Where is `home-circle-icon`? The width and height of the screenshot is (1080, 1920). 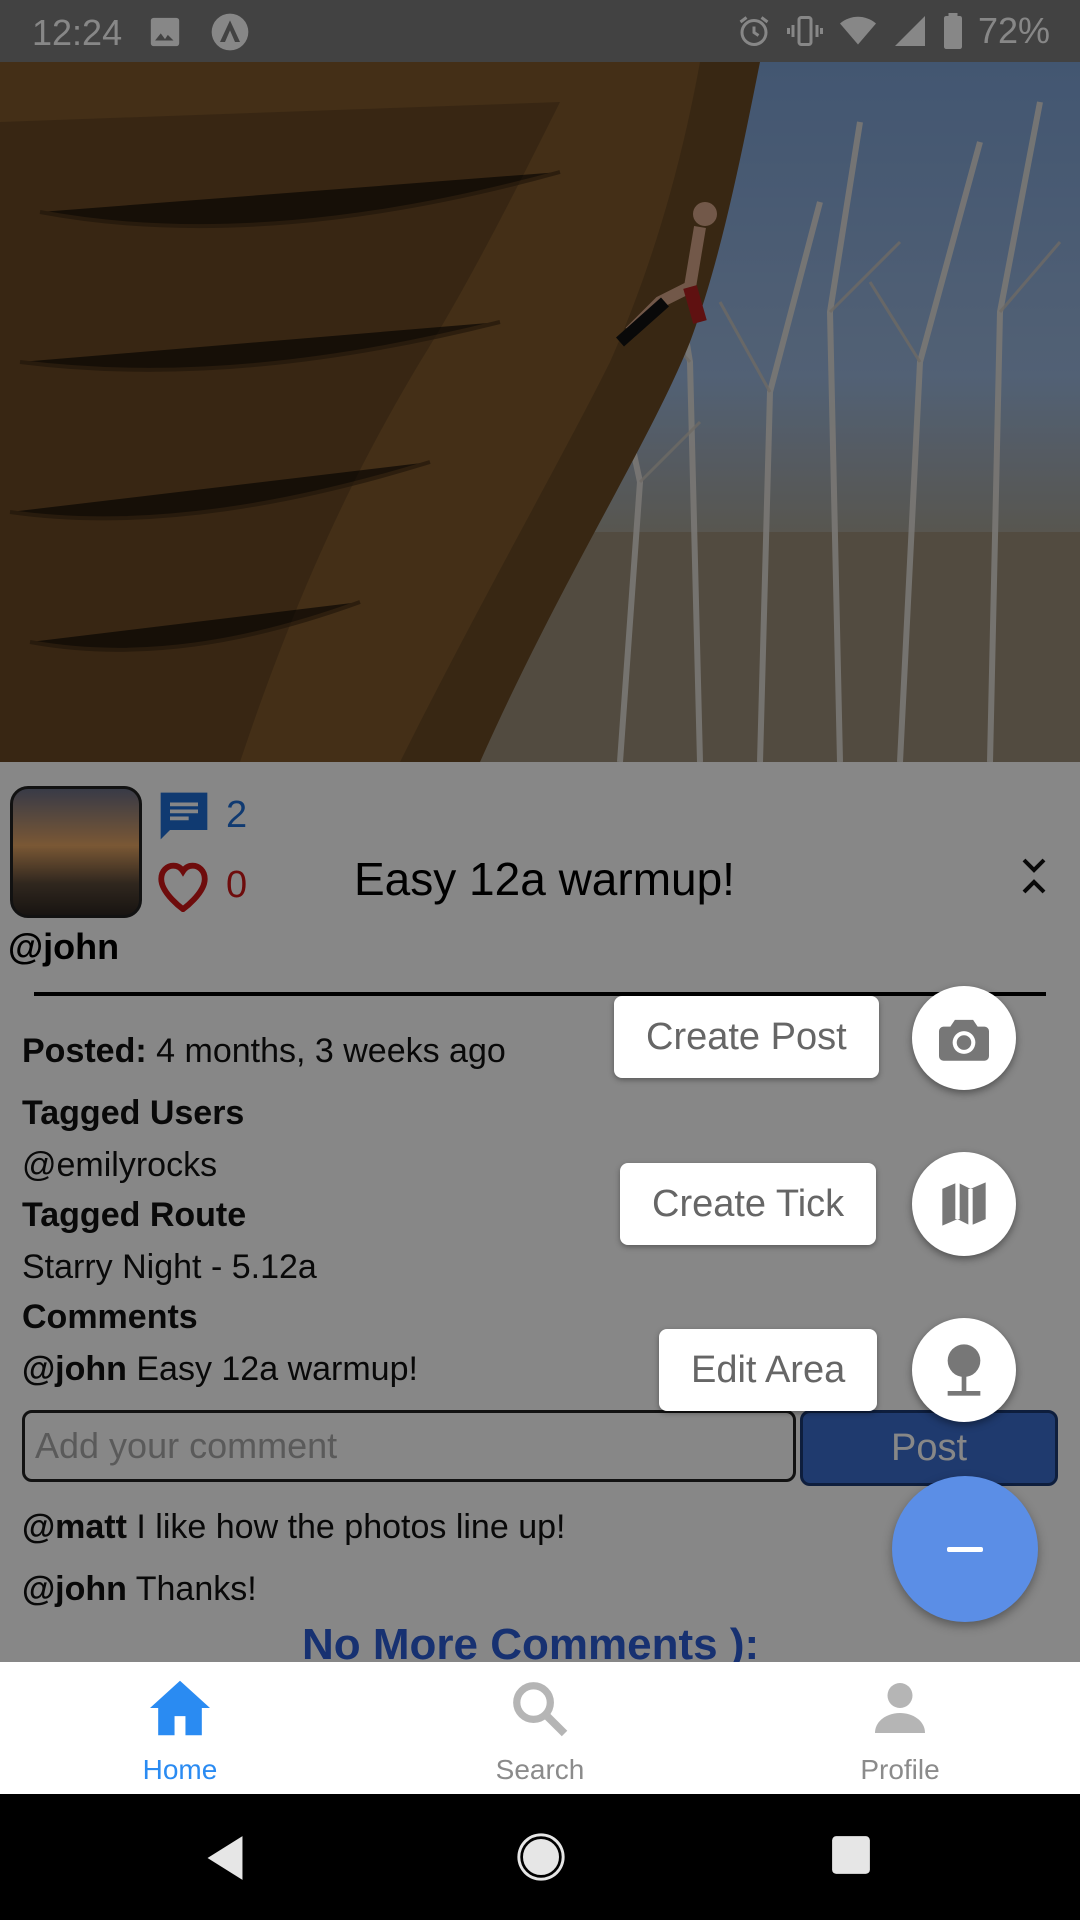 home-circle-icon is located at coordinates (541, 1857).